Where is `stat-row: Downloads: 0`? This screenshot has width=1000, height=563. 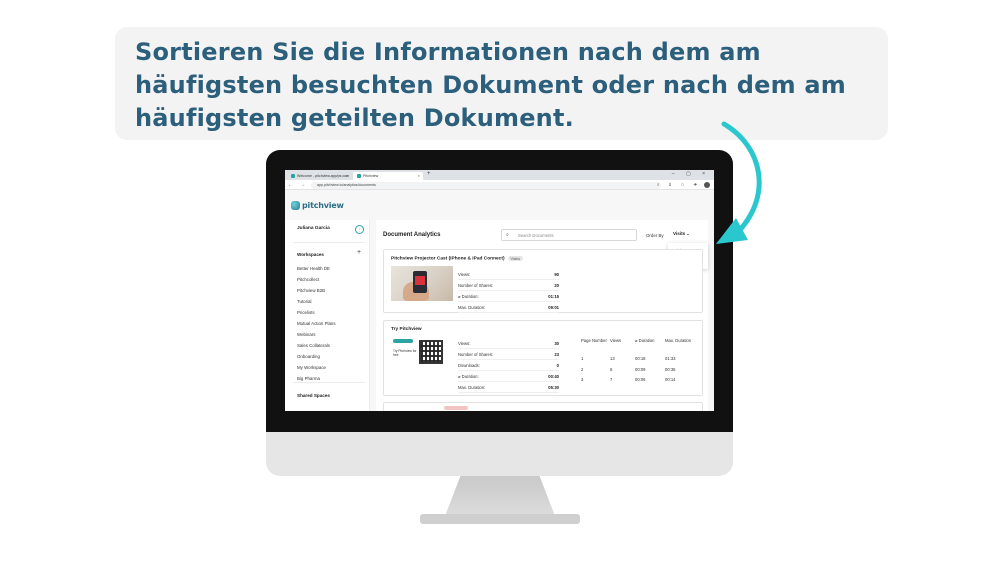 stat-row: Downloads: 0 is located at coordinates (508, 365).